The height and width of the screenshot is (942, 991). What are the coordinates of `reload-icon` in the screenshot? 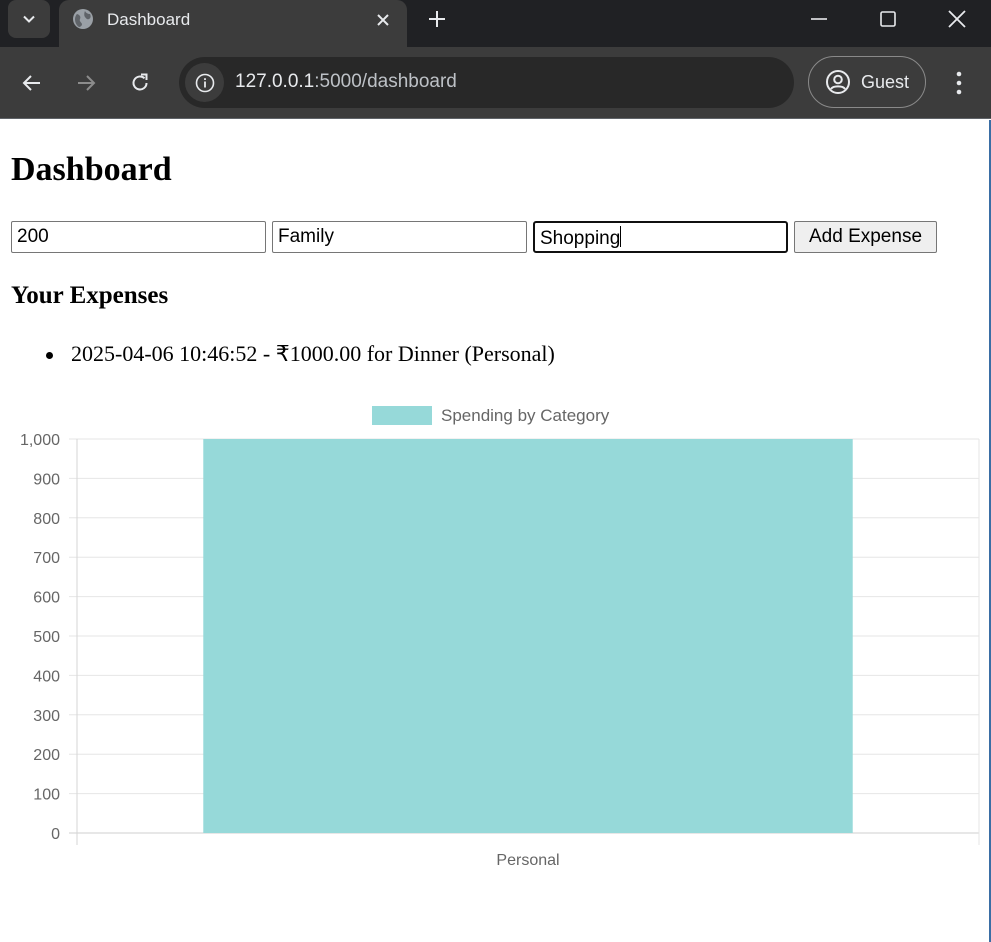 It's located at (140, 82).